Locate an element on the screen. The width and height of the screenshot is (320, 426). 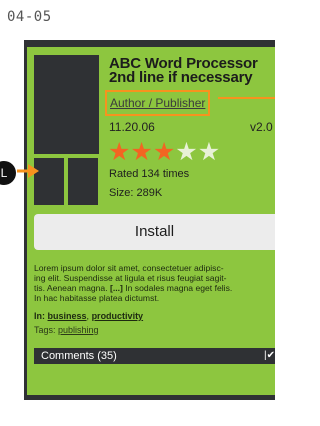
categories-row: In: business, productivity is located at coordinates (88, 316).